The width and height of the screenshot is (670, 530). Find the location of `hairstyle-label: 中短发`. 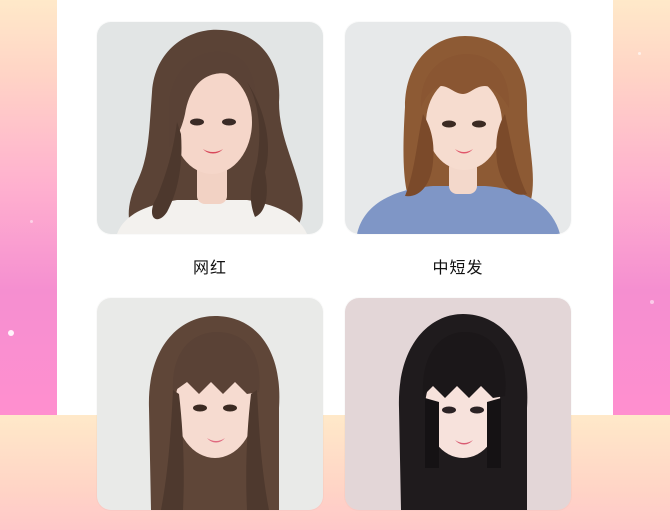

hairstyle-label: 中短发 is located at coordinates (458, 267).